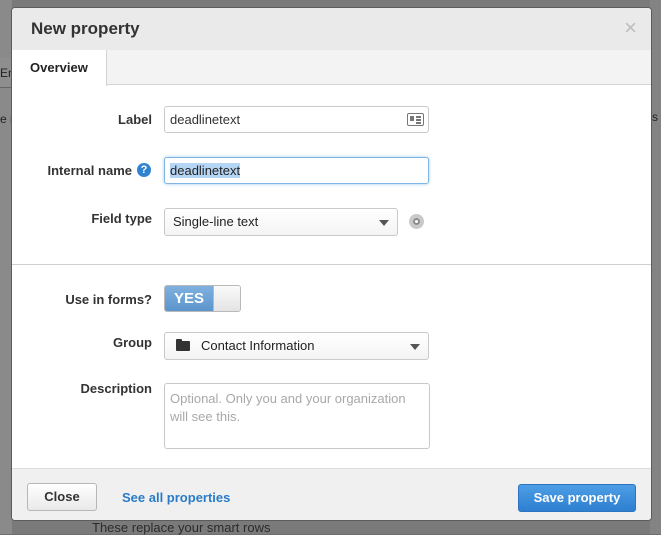  What do you see at coordinates (59, 68) in the screenshot?
I see `tab-overview: Overview` at bounding box center [59, 68].